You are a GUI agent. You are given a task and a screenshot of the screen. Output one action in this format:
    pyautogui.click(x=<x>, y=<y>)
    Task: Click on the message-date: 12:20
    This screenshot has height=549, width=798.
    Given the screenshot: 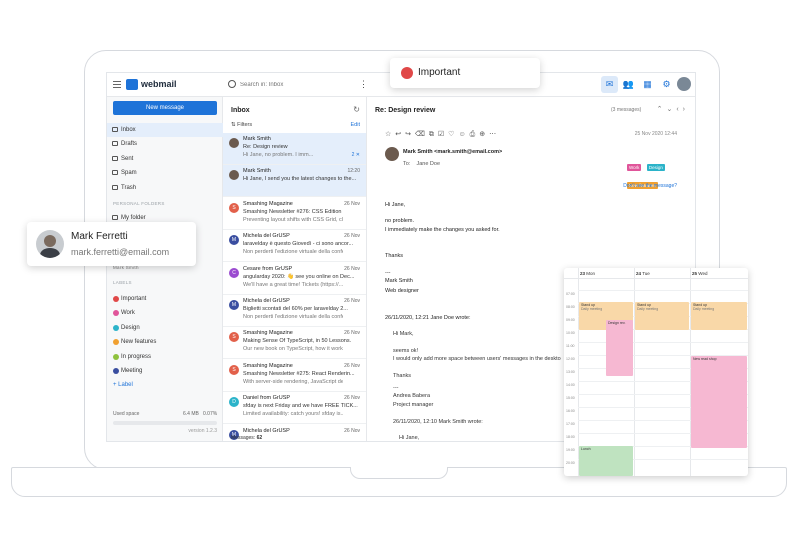 What is the action you would take?
    pyautogui.click(x=353, y=171)
    